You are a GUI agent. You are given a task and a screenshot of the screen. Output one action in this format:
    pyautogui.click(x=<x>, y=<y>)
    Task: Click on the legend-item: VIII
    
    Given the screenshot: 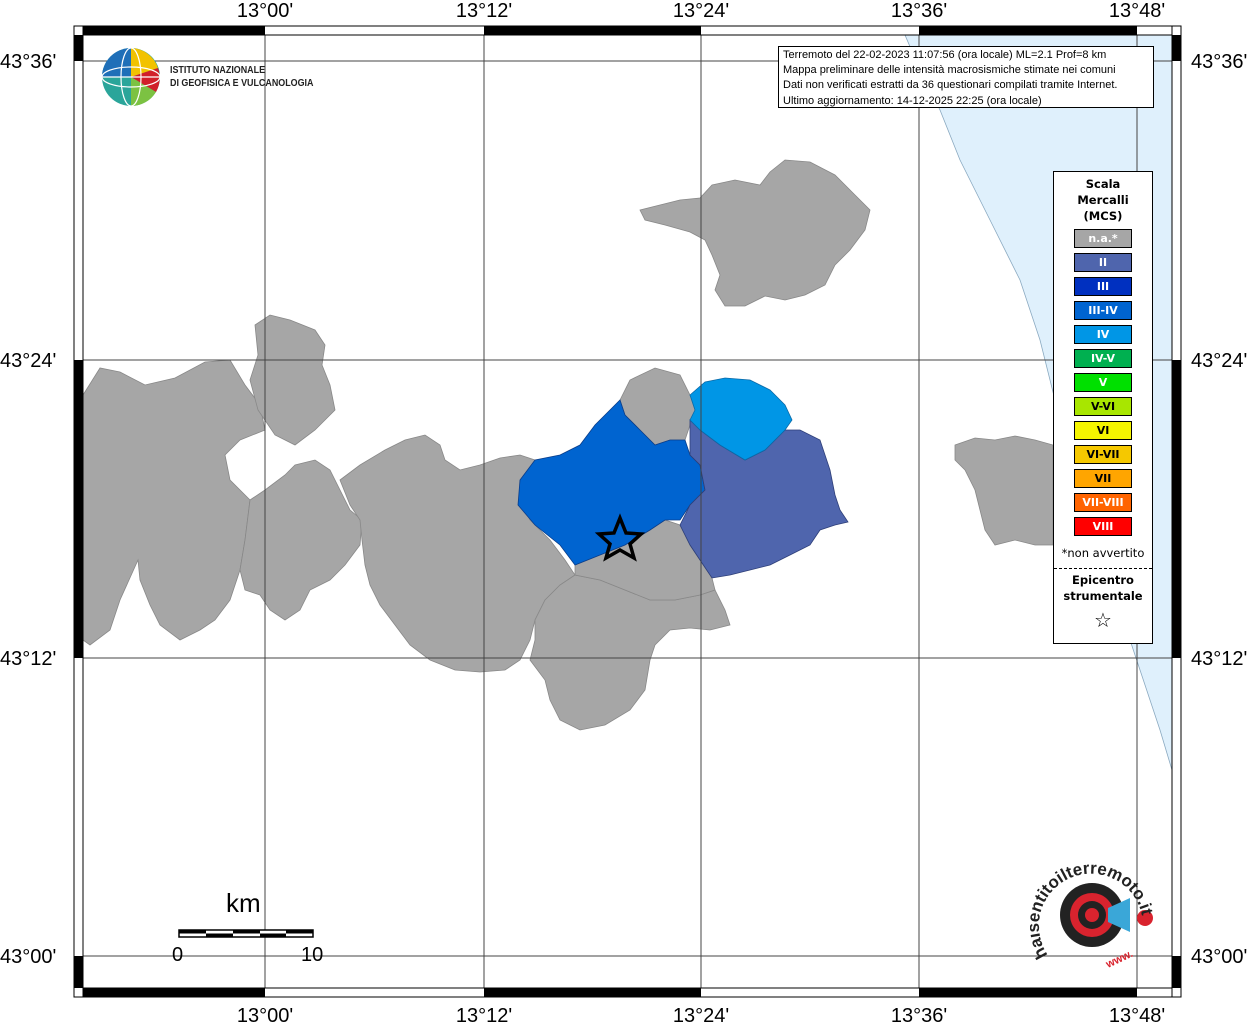 What is the action you would take?
    pyautogui.click(x=1103, y=526)
    